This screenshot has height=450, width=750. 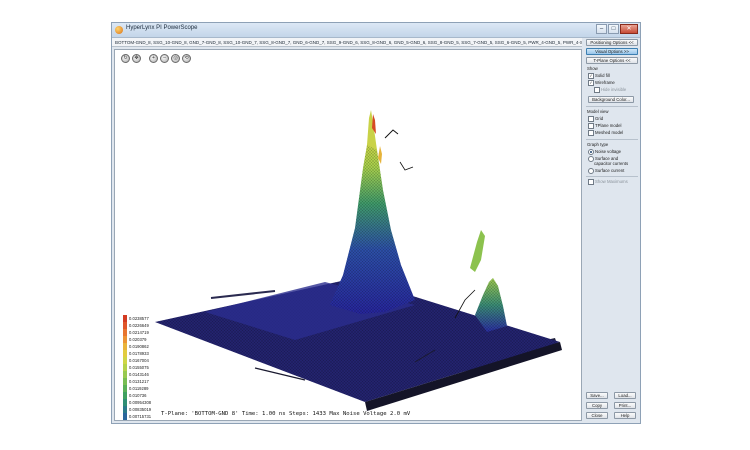 I want to click on zoom-in-icon: +, so click(x=153, y=58).